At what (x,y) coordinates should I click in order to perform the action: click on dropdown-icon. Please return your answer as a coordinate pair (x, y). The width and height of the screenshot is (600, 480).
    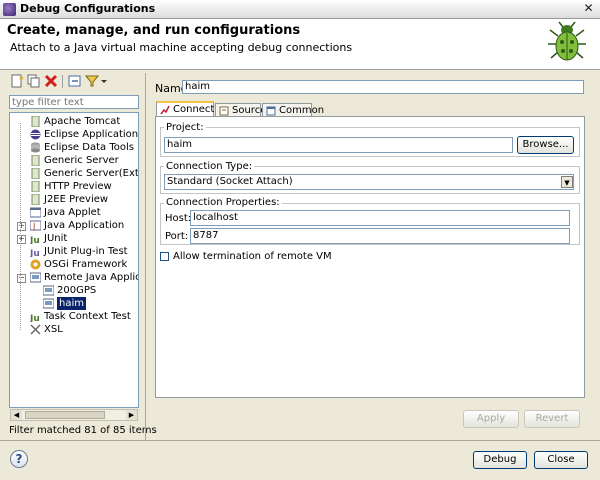
    Looking at the image, I should click on (104, 81).